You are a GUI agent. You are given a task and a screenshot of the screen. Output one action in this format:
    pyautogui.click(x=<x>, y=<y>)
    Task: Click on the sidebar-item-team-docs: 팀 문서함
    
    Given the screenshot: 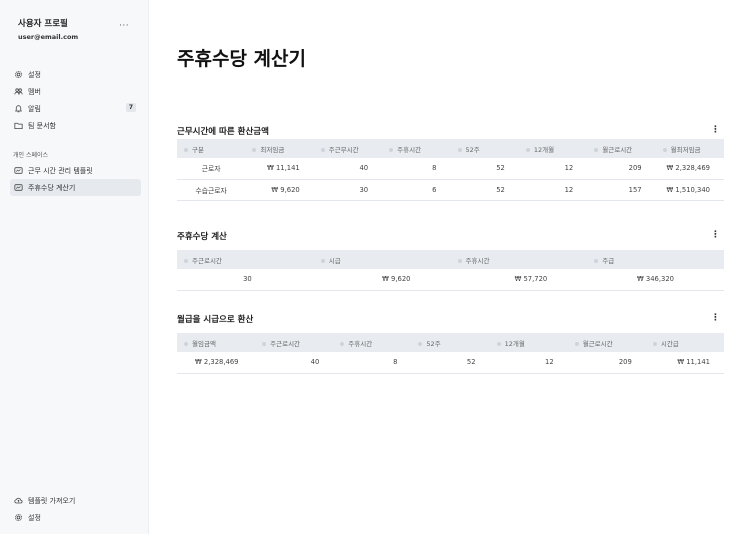 What is the action you would take?
    pyautogui.click(x=75, y=125)
    